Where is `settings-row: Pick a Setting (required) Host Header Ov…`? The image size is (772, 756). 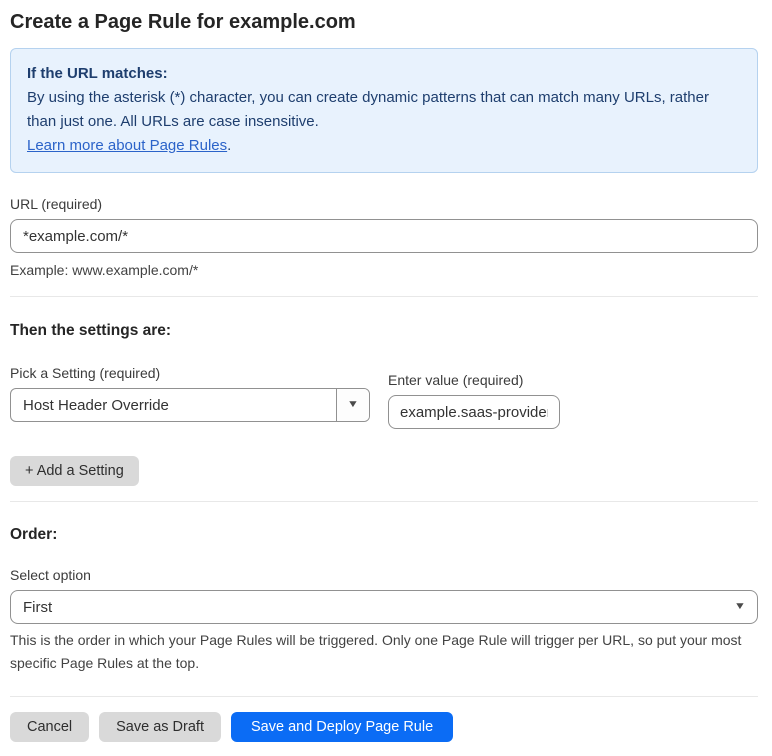 settings-row: Pick a Setting (required) Host Header Ov… is located at coordinates (384, 397).